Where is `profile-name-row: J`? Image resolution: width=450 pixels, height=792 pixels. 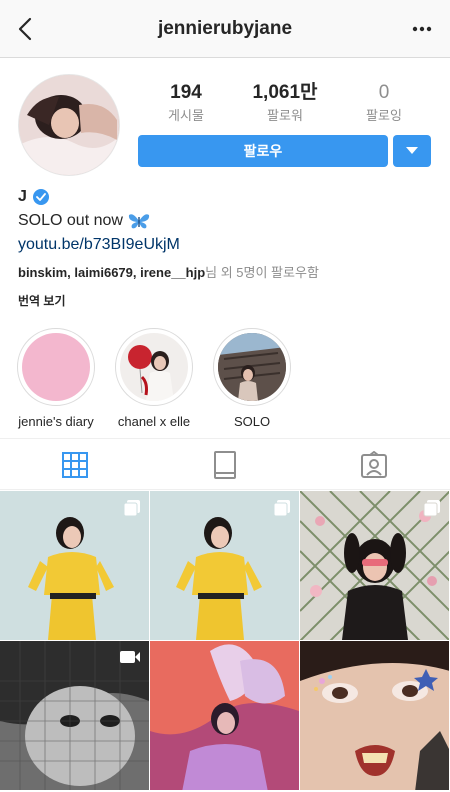 profile-name-row: J is located at coordinates (33, 197).